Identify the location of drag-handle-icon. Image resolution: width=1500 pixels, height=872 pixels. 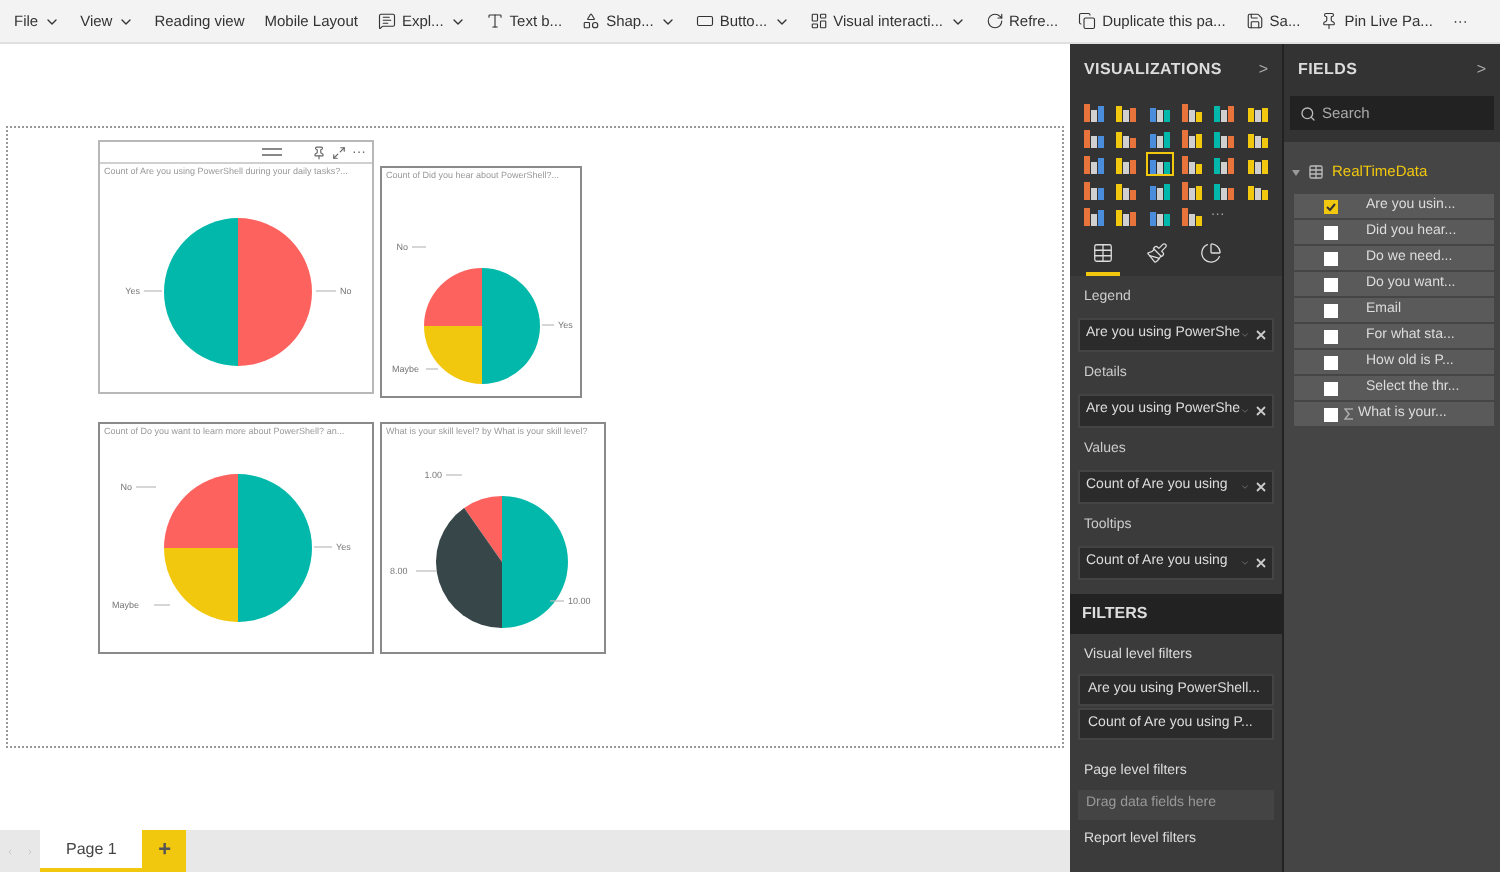
(272, 152).